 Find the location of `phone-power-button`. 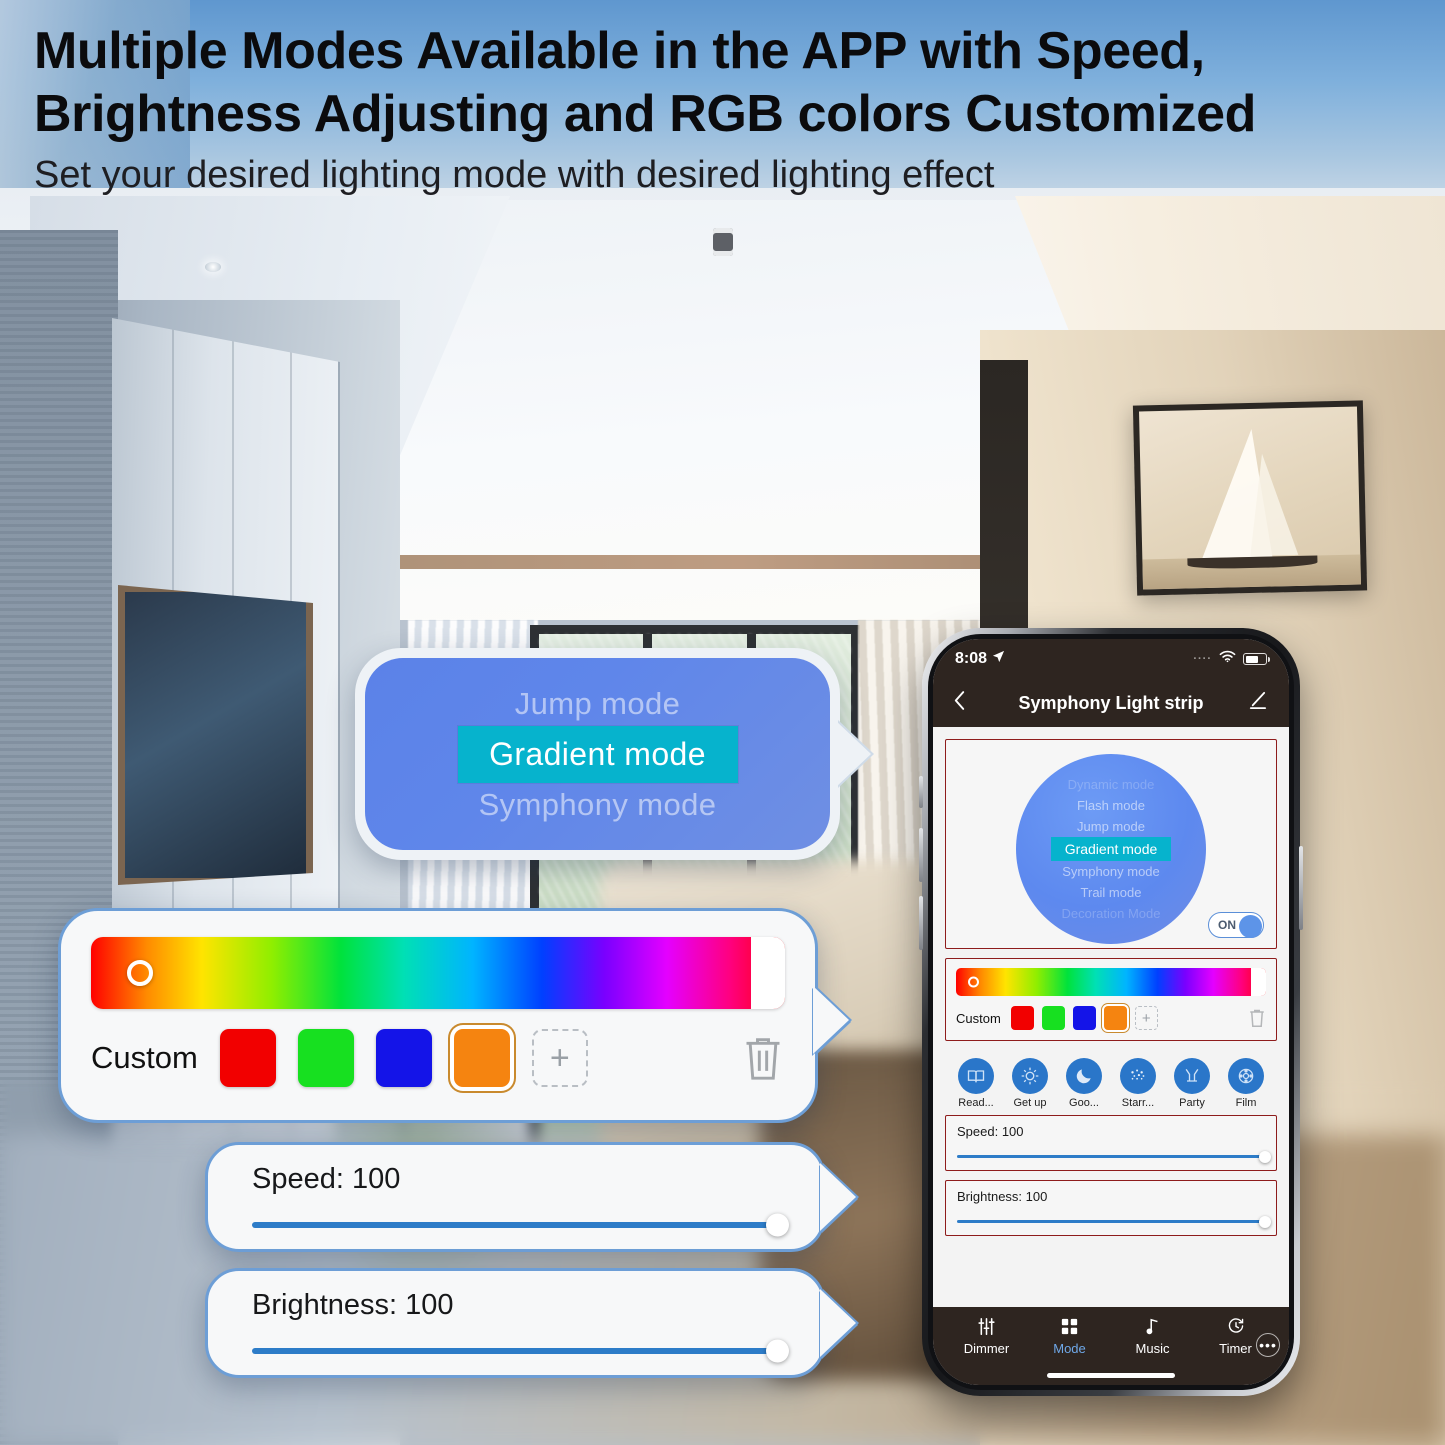

phone-power-button is located at coordinates (1301, 888).